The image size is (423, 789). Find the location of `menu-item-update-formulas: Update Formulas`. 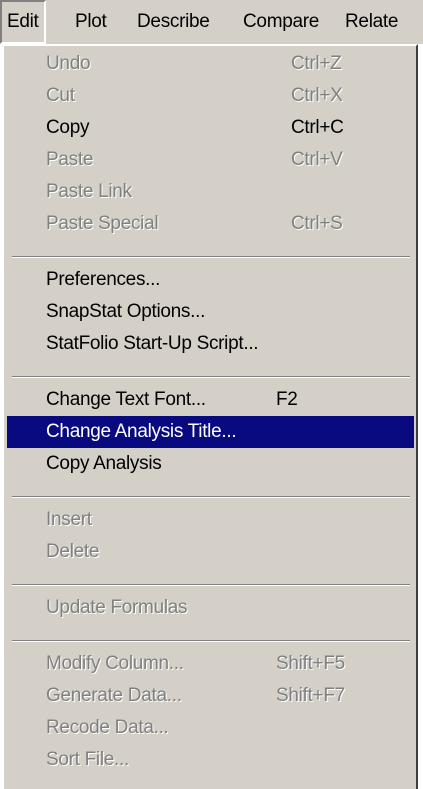

menu-item-update-formulas: Update Formulas is located at coordinates (211, 608).